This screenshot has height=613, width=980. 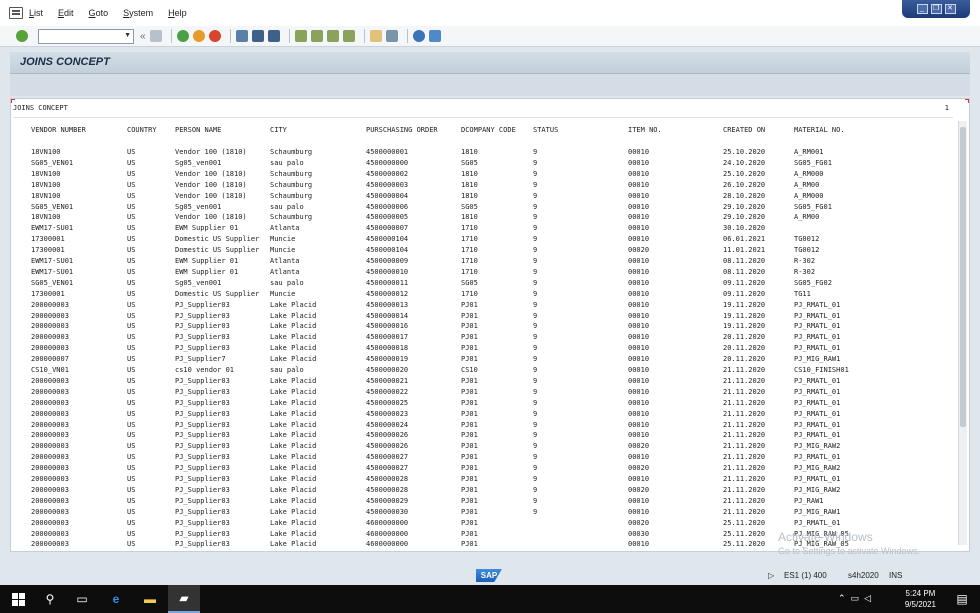 I want to click on cell-vendor-number: EWM17-SU01, so click(x=52, y=271).